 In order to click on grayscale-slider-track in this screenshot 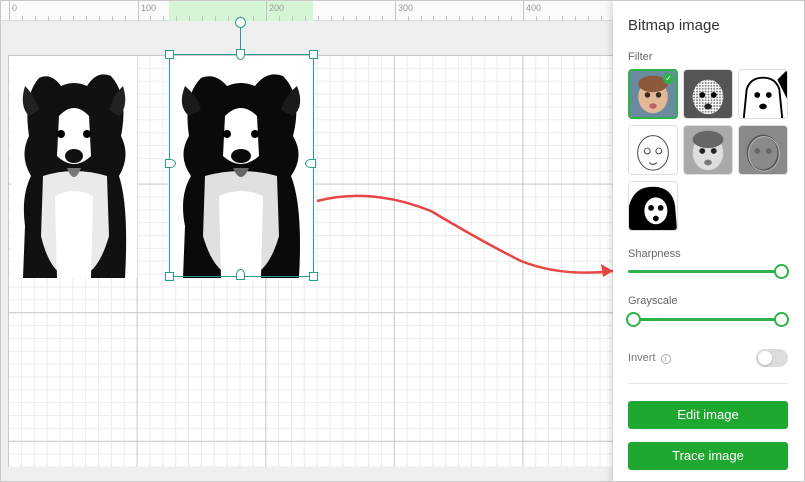, I will do `click(708, 319)`.